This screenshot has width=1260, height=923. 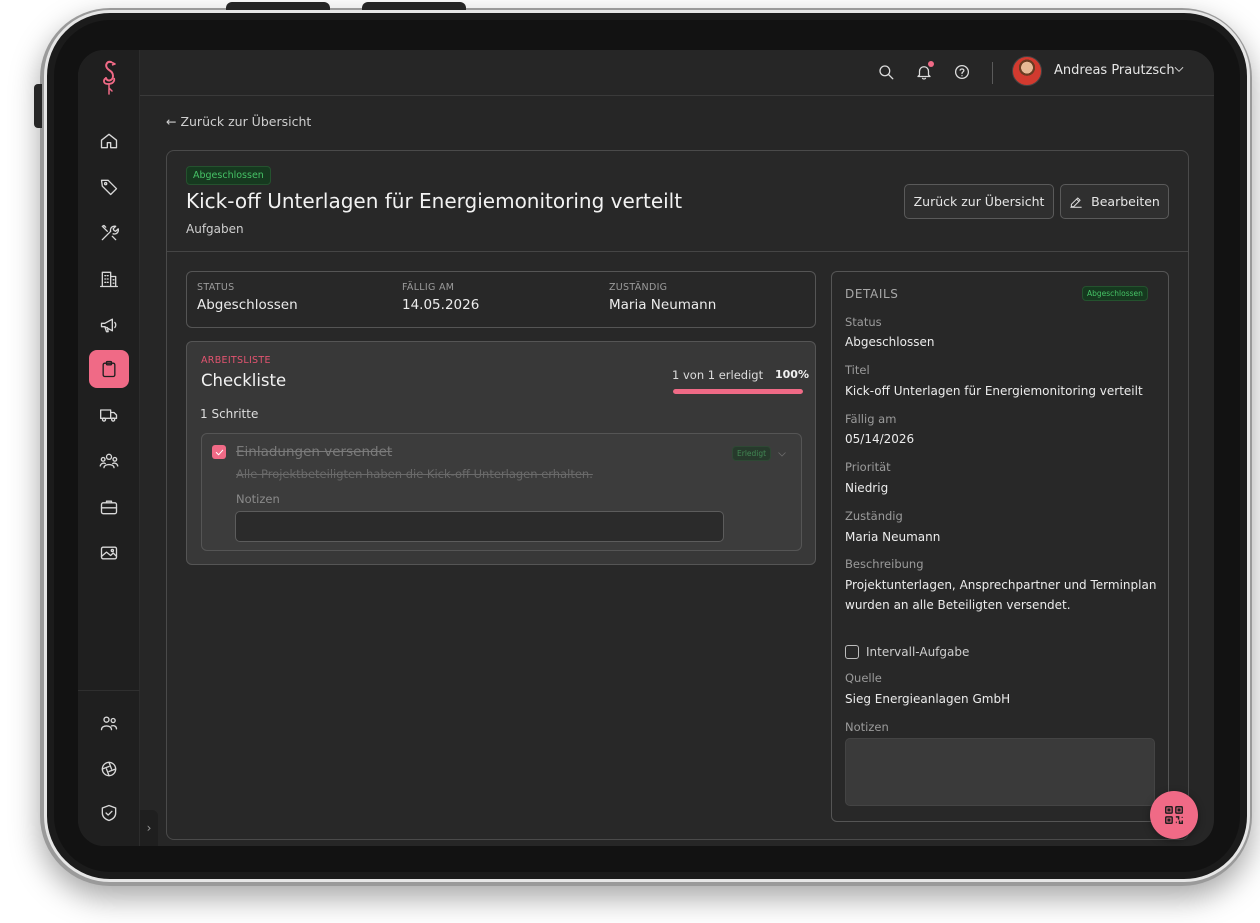 I want to click on checklist-progress-fill, so click(x=738, y=391).